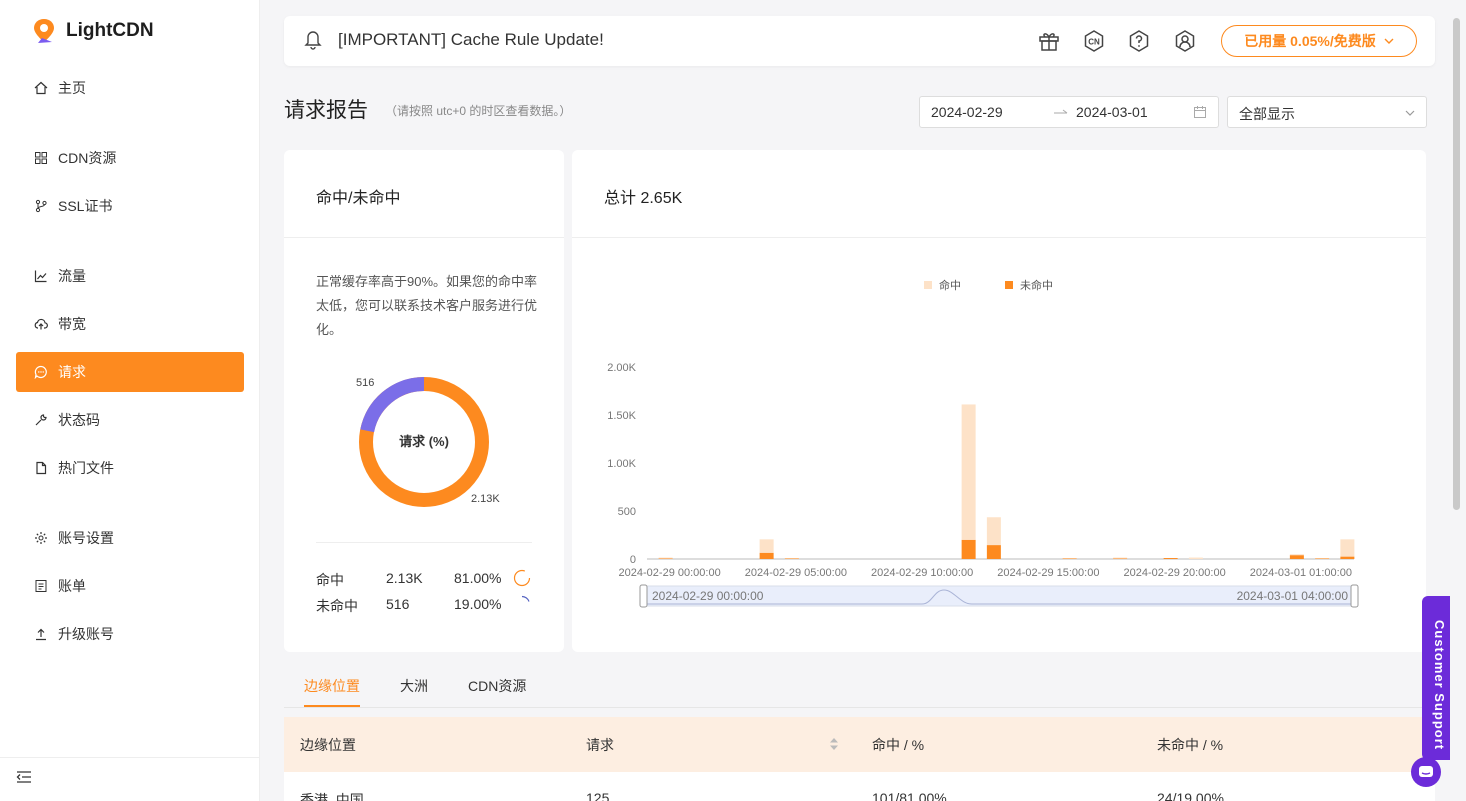  What do you see at coordinates (130, 206) in the screenshot?
I see `sidebar-item-ssl: SSL证书` at bounding box center [130, 206].